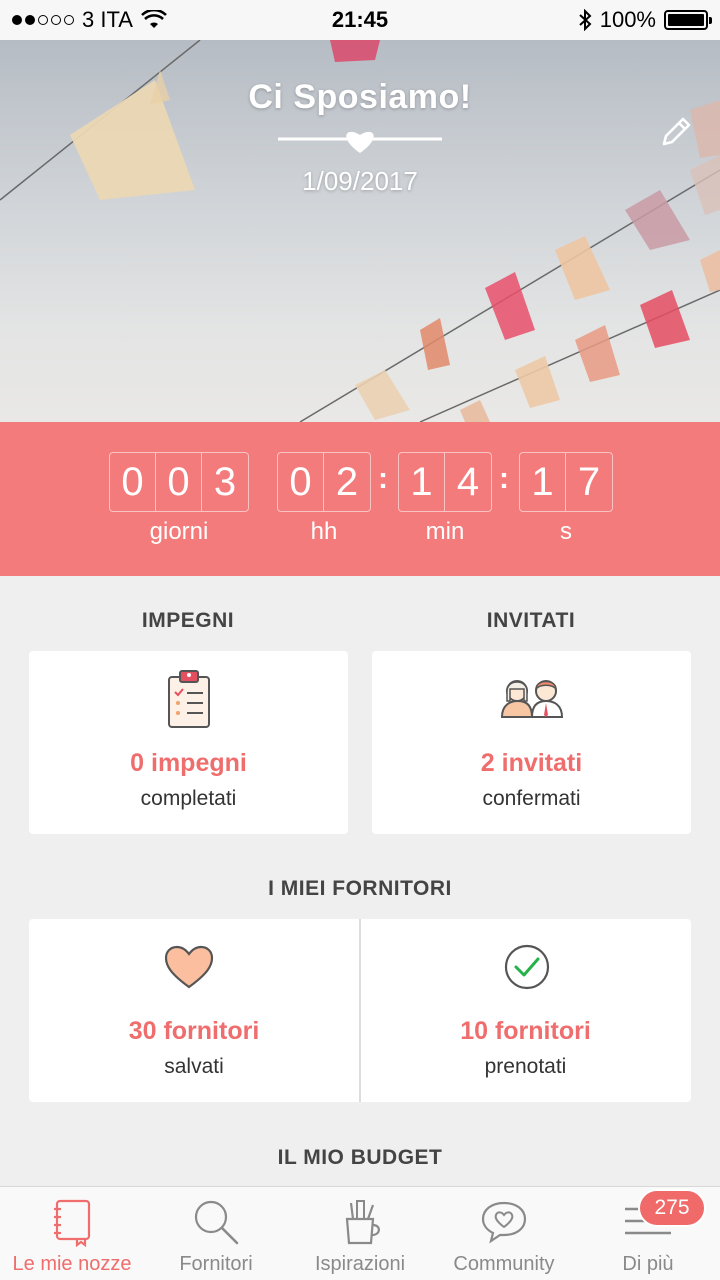  I want to click on clipboard-checklist-icon, so click(189, 699).